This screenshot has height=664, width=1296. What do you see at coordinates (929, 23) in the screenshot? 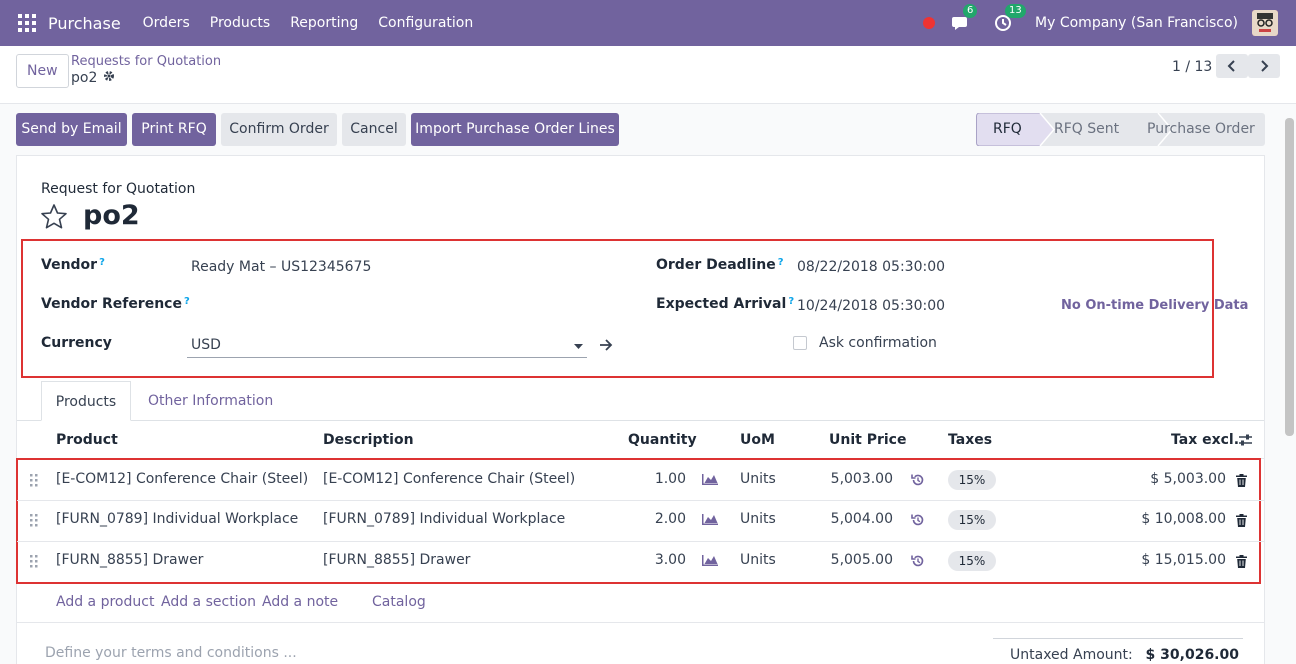
I see `record-indicator-icon` at bounding box center [929, 23].